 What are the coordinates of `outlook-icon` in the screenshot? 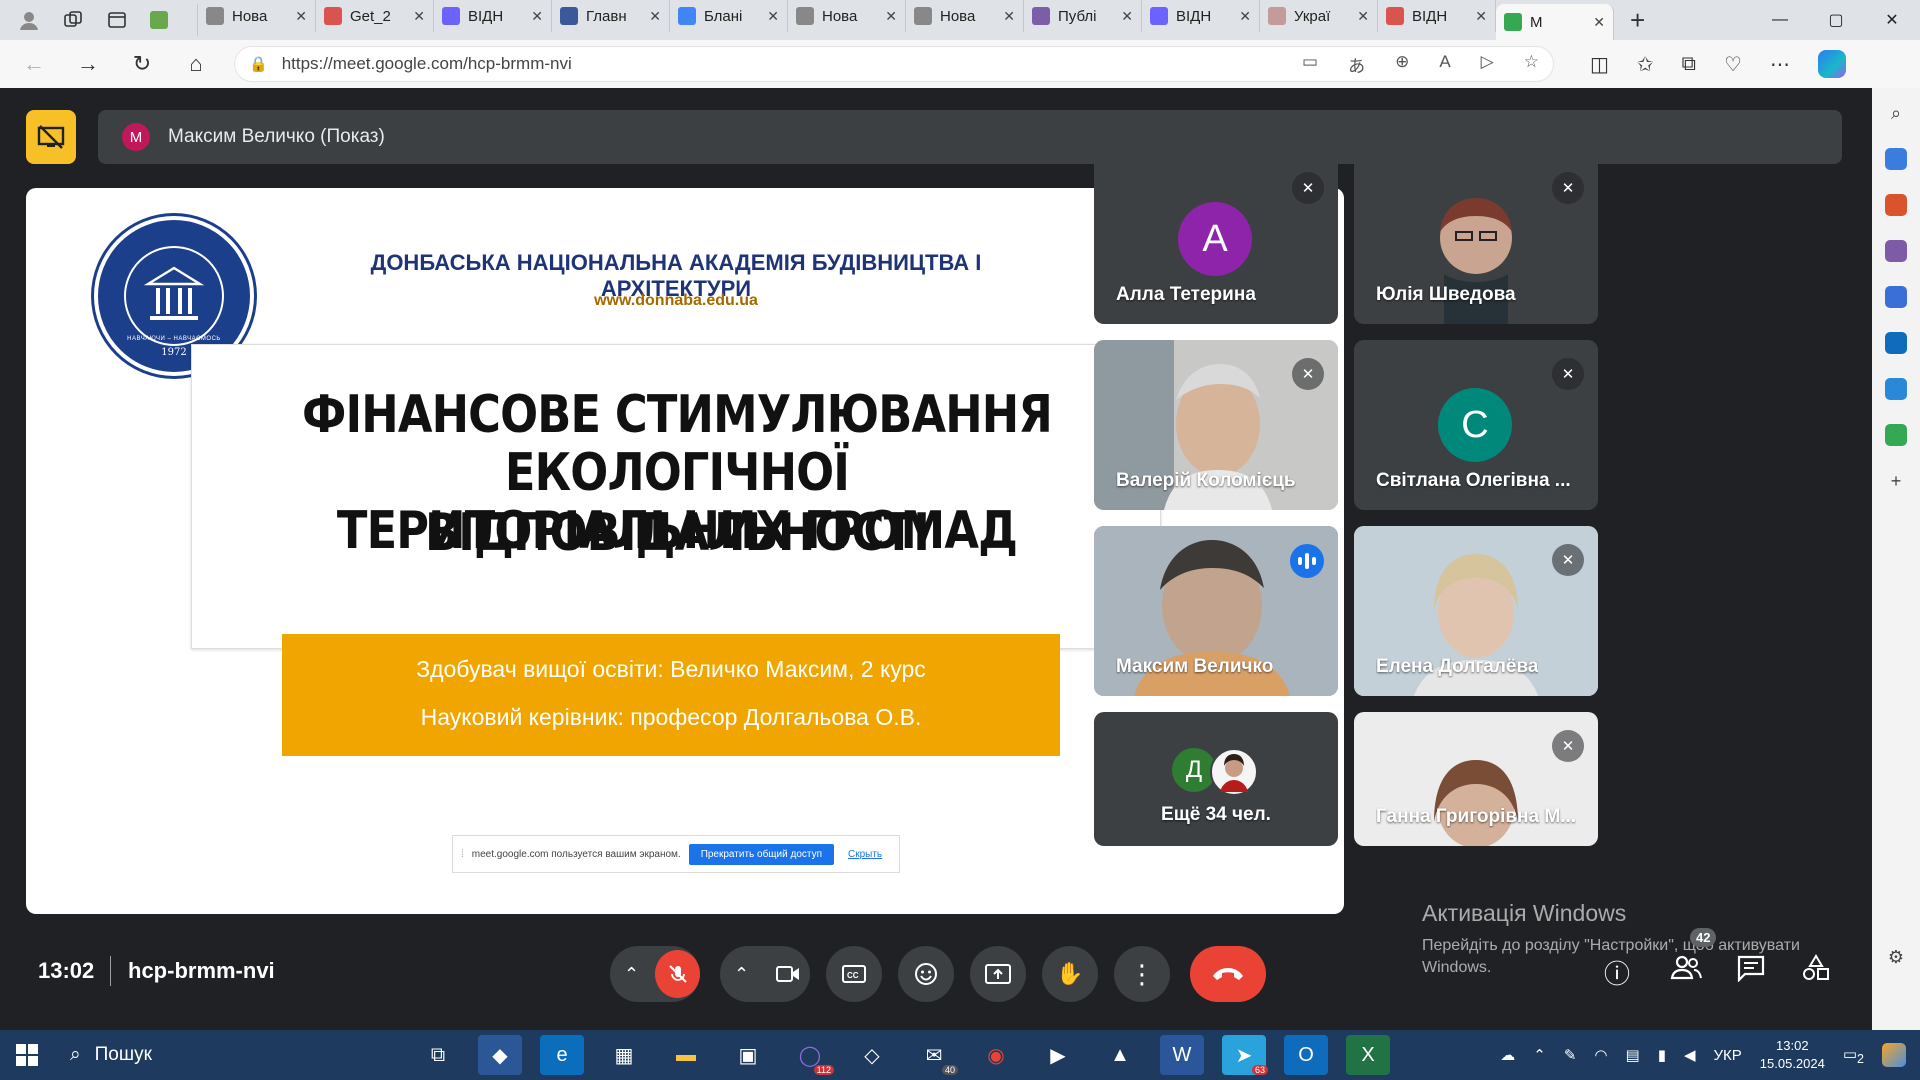 It's located at (1896, 343).